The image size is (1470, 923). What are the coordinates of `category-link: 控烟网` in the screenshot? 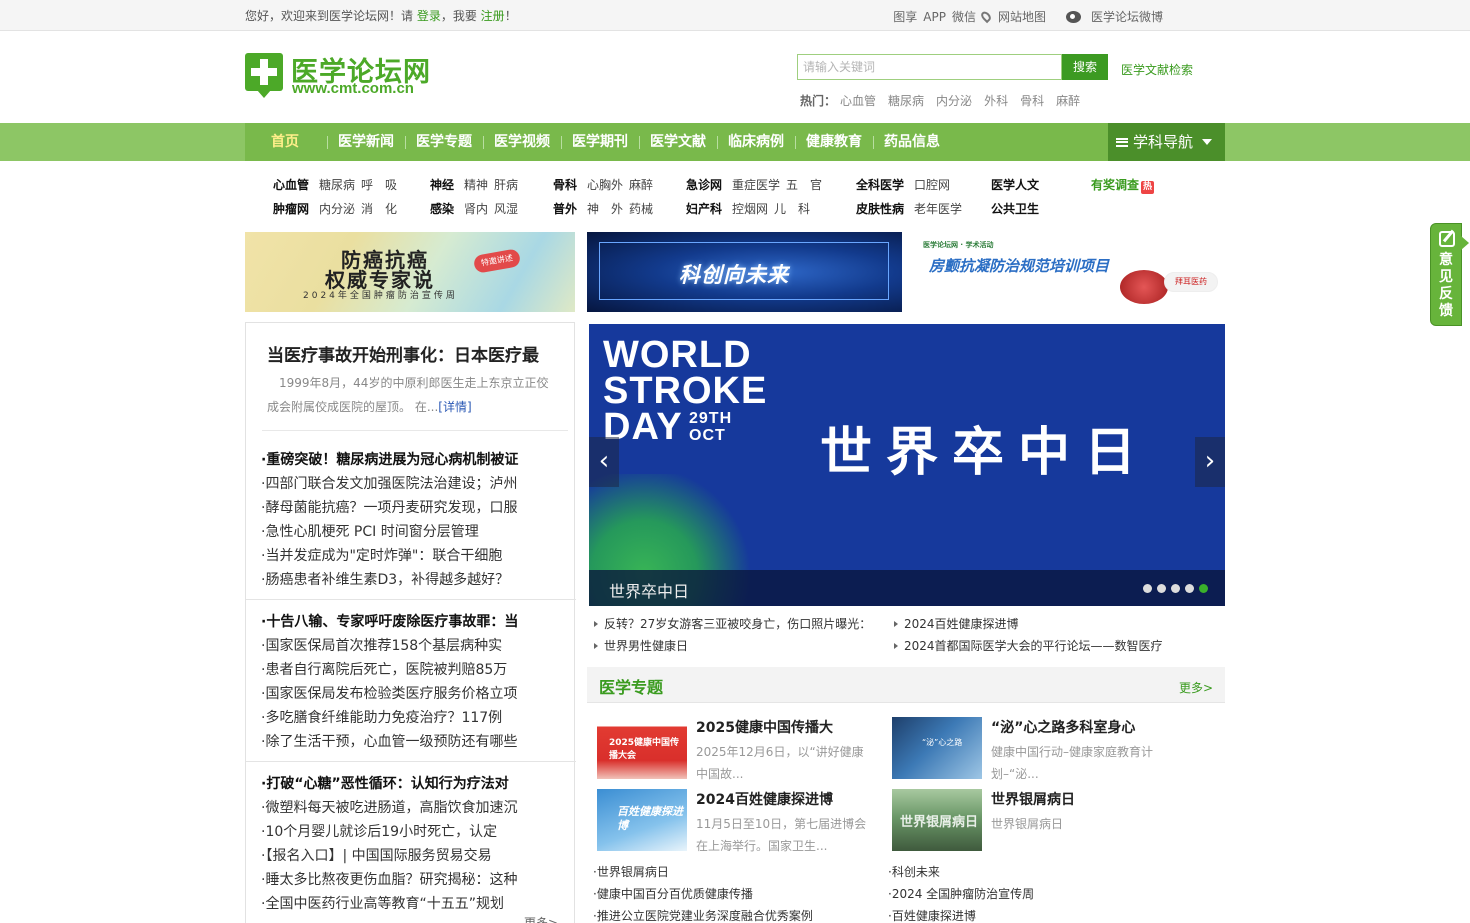 It's located at (750, 209).